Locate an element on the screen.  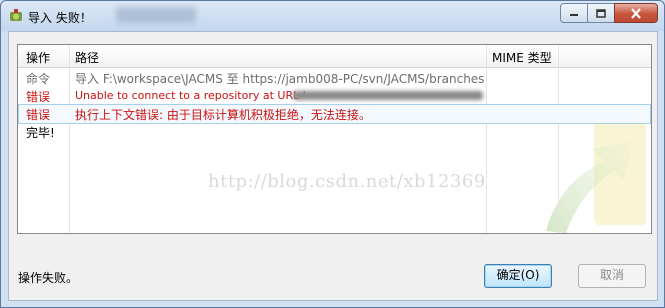
maximize-button is located at coordinates (601, 13).